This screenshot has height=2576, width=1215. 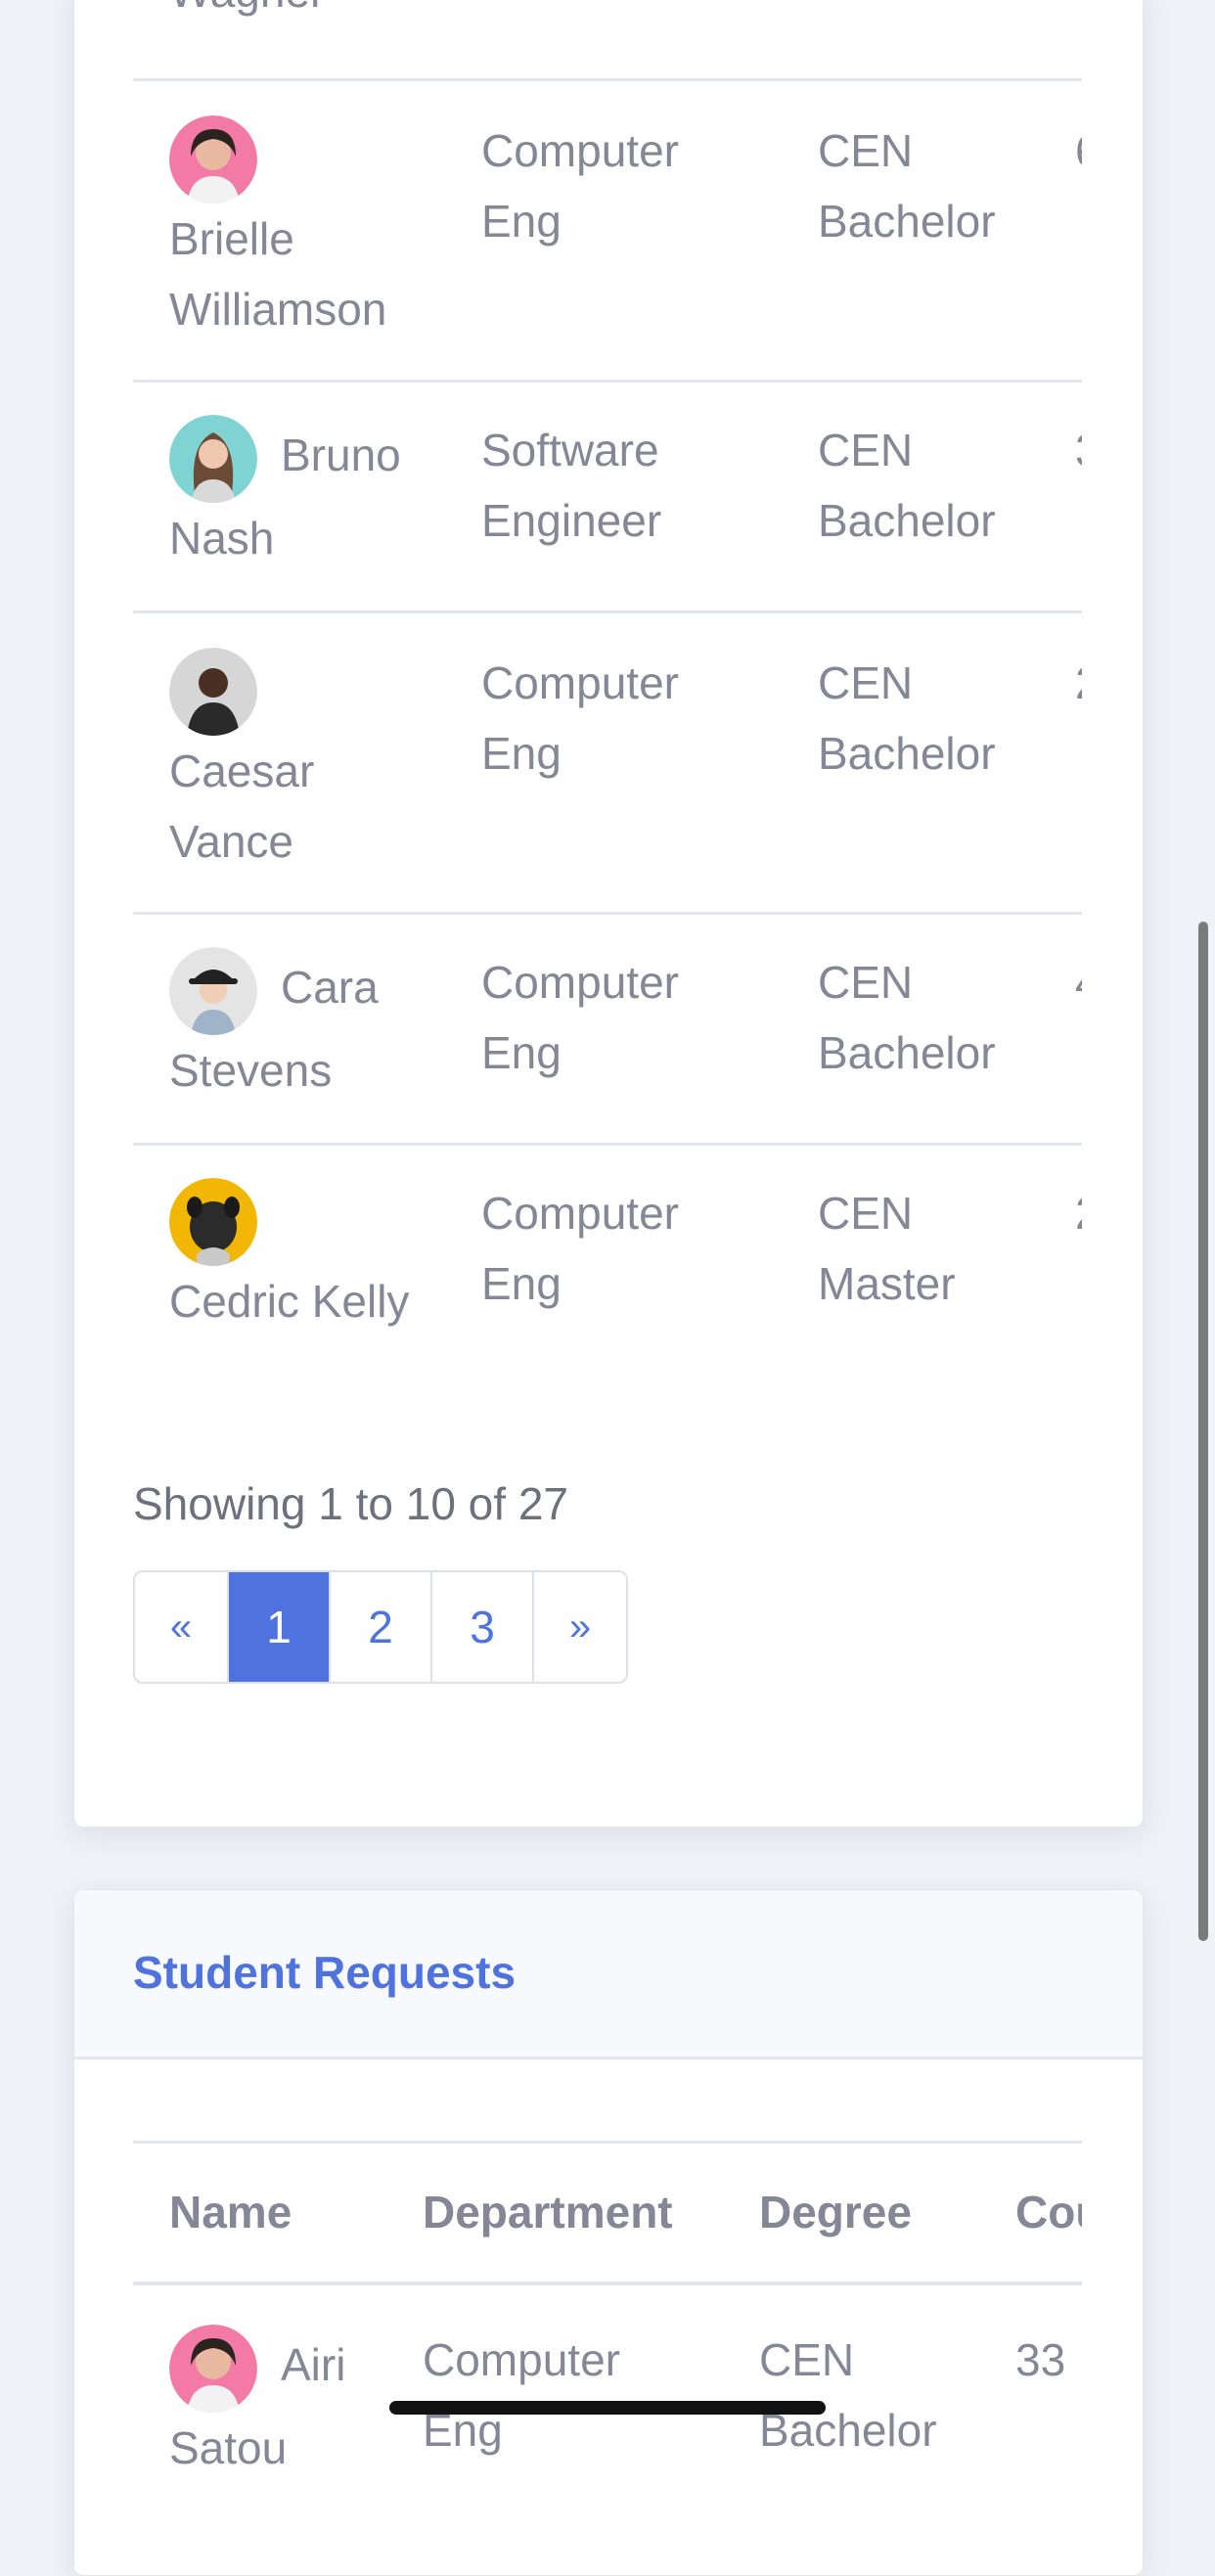 I want to click on student-name-text: Stevens, so click(x=251, y=1070).